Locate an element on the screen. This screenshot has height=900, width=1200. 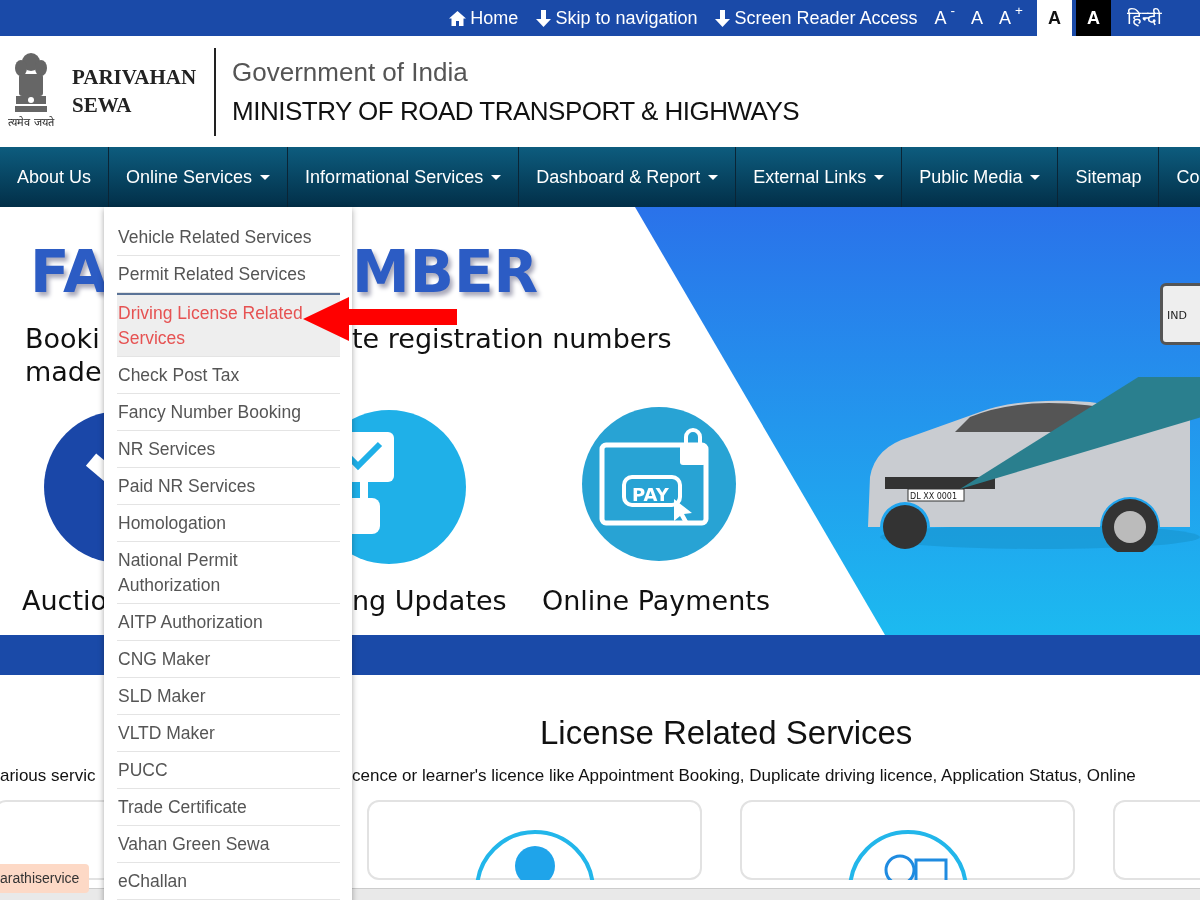
menu-item: Vehicle Related Services is located at coordinates (228, 237).